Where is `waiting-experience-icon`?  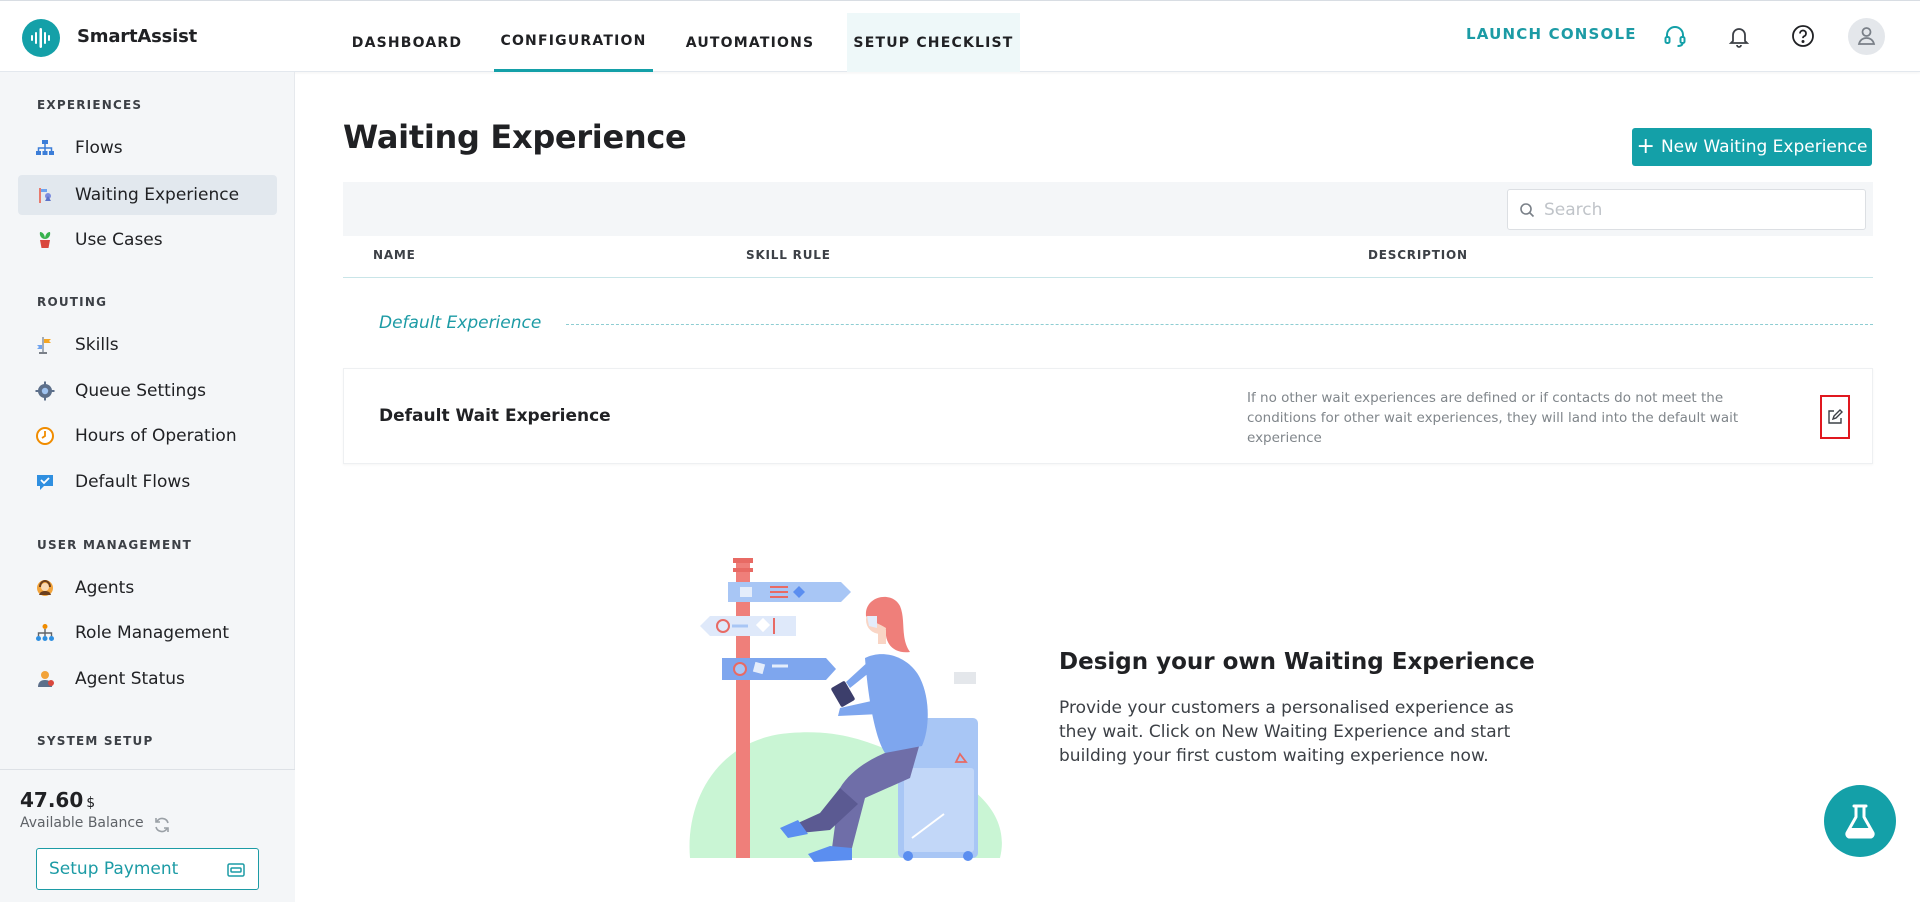 waiting-experience-icon is located at coordinates (45, 195).